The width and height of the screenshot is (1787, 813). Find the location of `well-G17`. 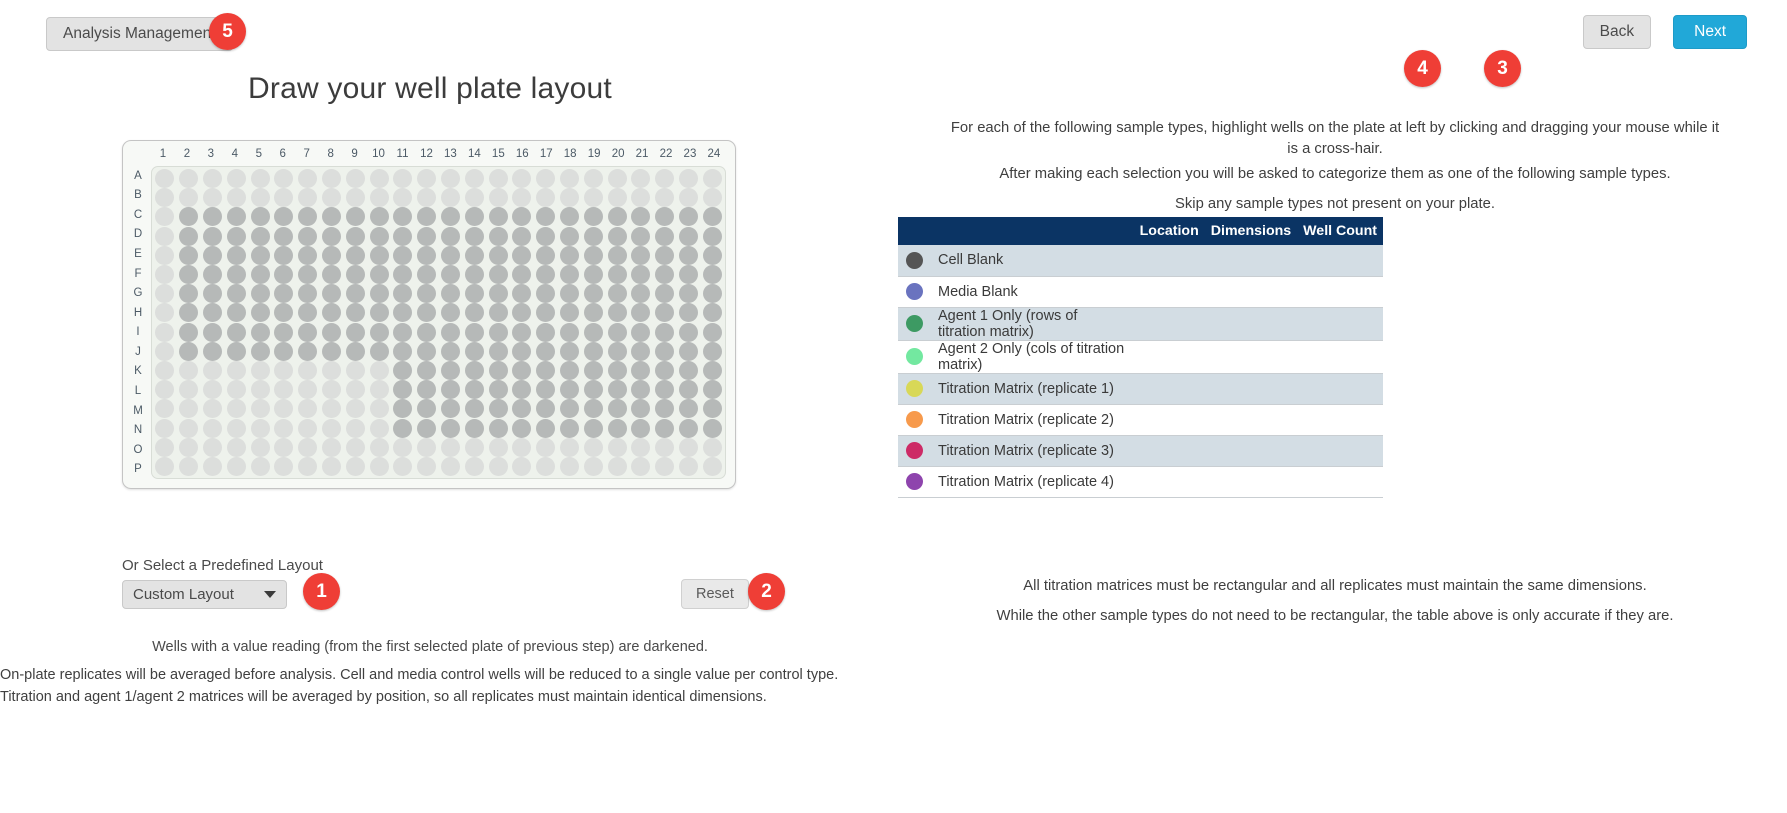

well-G17 is located at coordinates (546, 294).